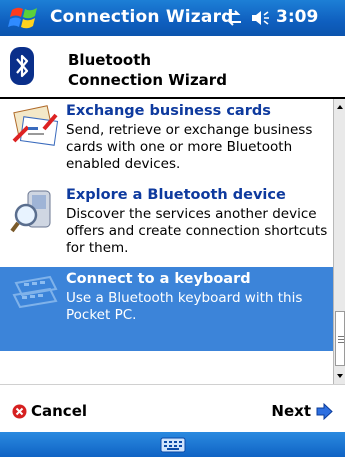 The height and width of the screenshot is (457, 345). Describe the element at coordinates (147, 80) in the screenshot. I see `header-line-2: Connection Wizard` at that location.